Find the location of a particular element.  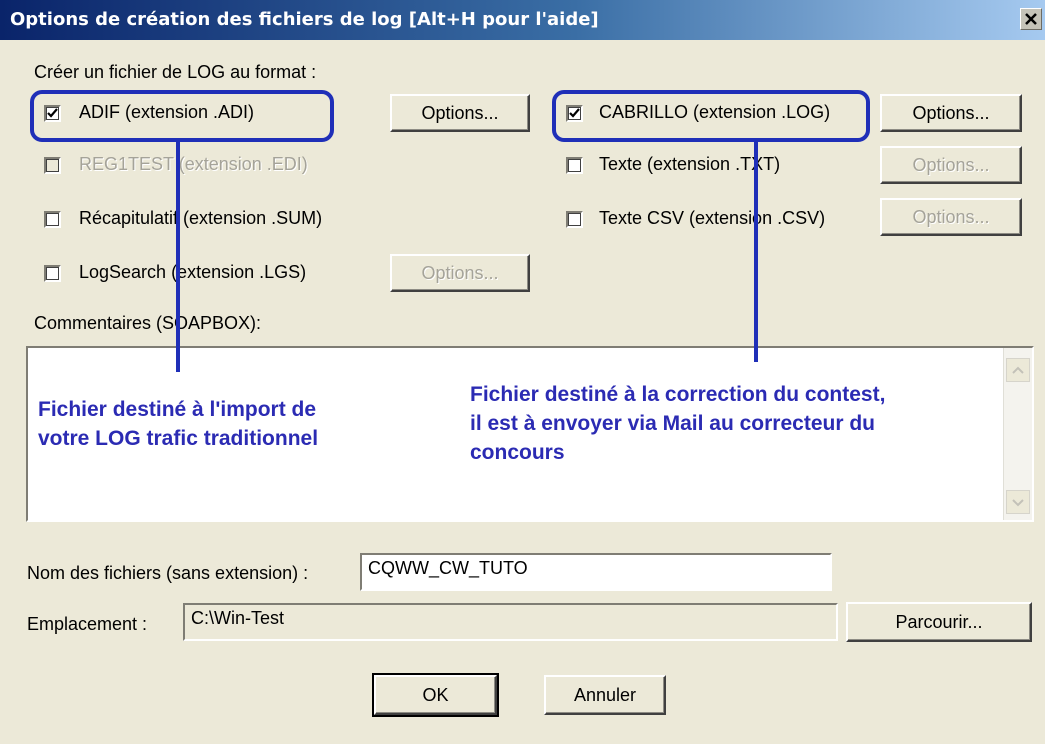

texte-label: Texte (extension .TXT) is located at coordinates (690, 164).